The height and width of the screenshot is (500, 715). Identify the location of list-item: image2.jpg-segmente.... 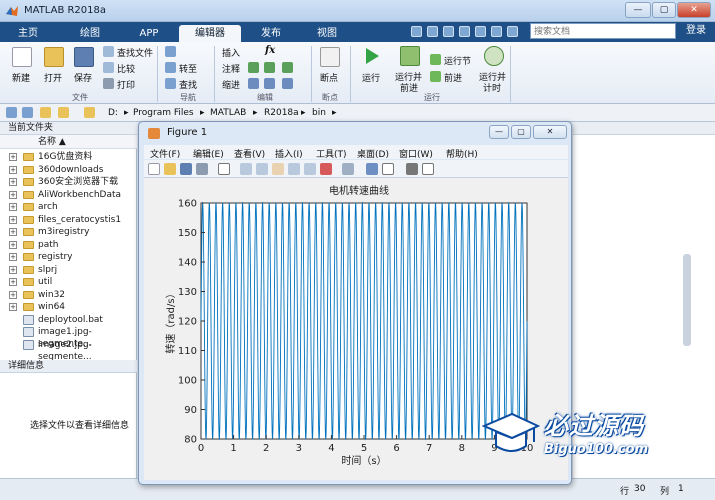
(68, 350).